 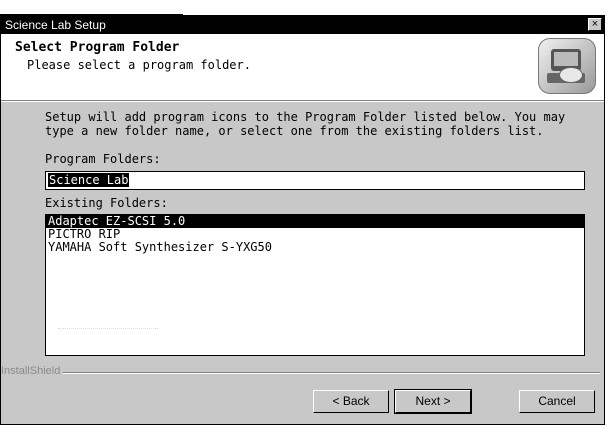 What do you see at coordinates (31, 371) in the screenshot?
I see `installshield-brand: InstallShield` at bounding box center [31, 371].